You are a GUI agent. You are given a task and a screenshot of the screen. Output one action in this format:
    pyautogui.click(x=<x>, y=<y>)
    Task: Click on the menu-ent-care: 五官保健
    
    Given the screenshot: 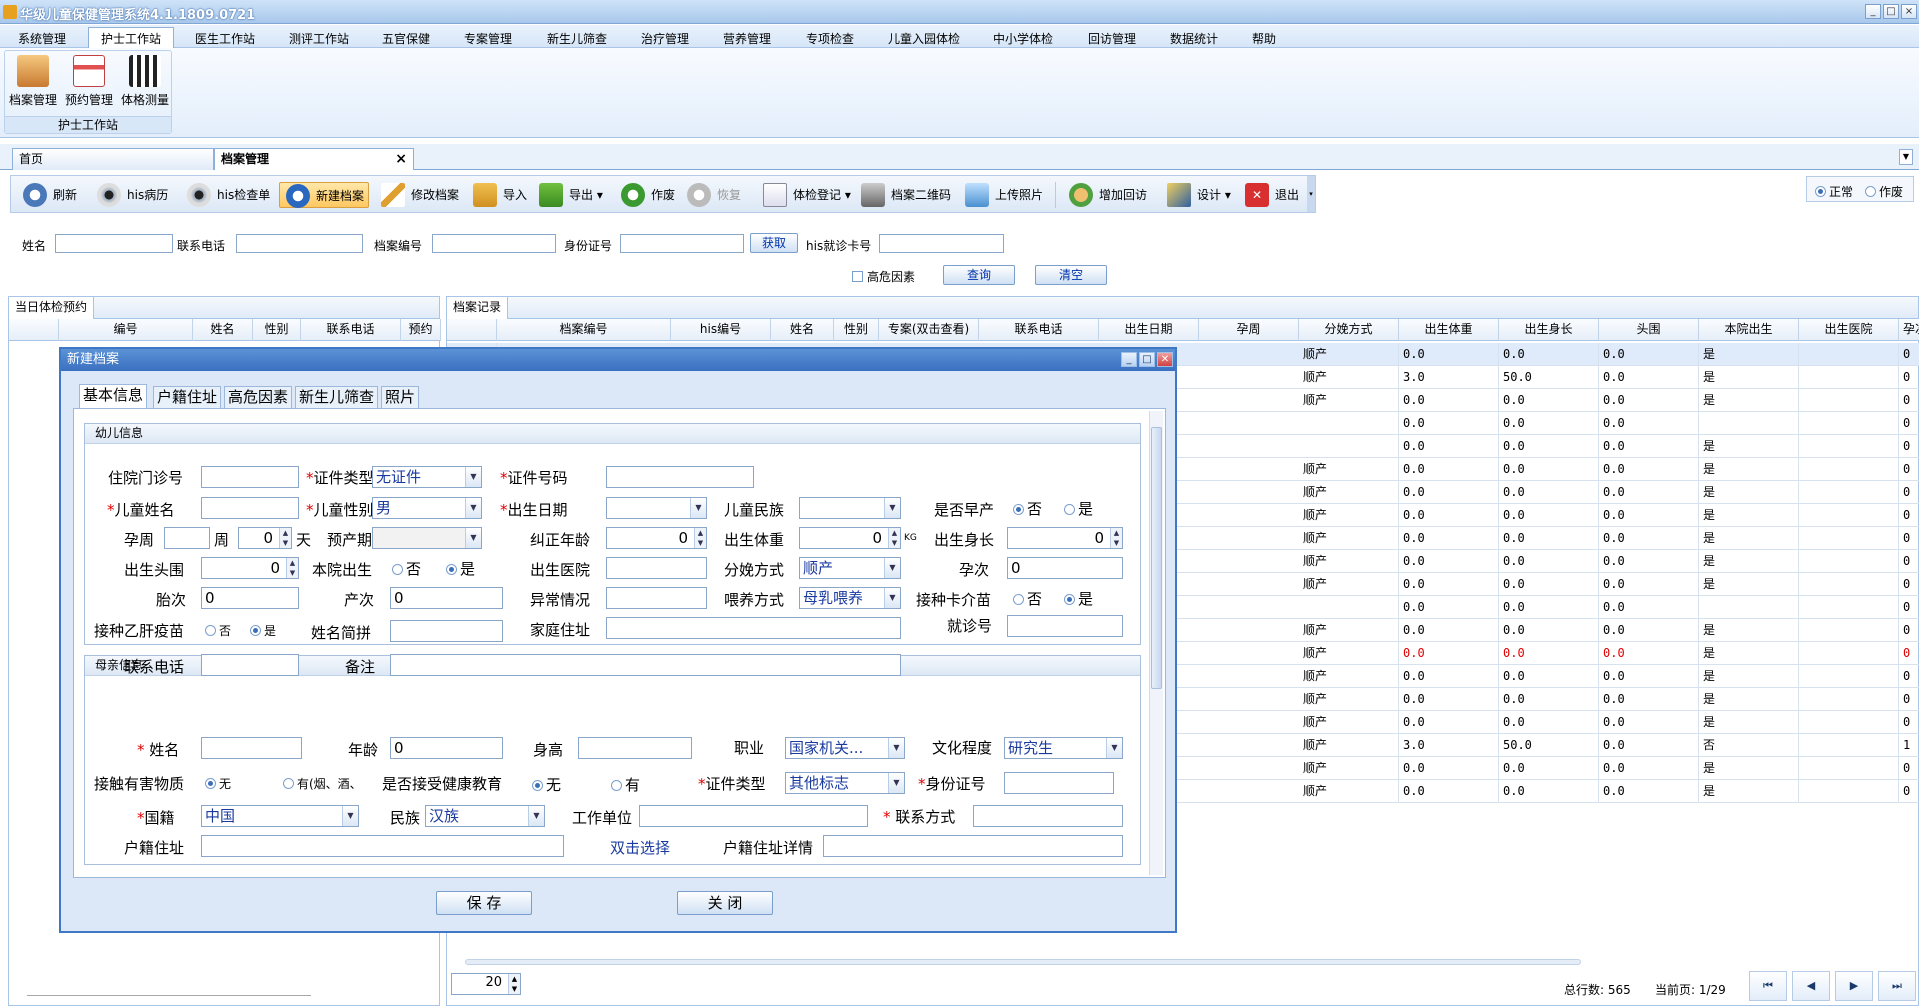 What is the action you would take?
    pyautogui.click(x=406, y=38)
    